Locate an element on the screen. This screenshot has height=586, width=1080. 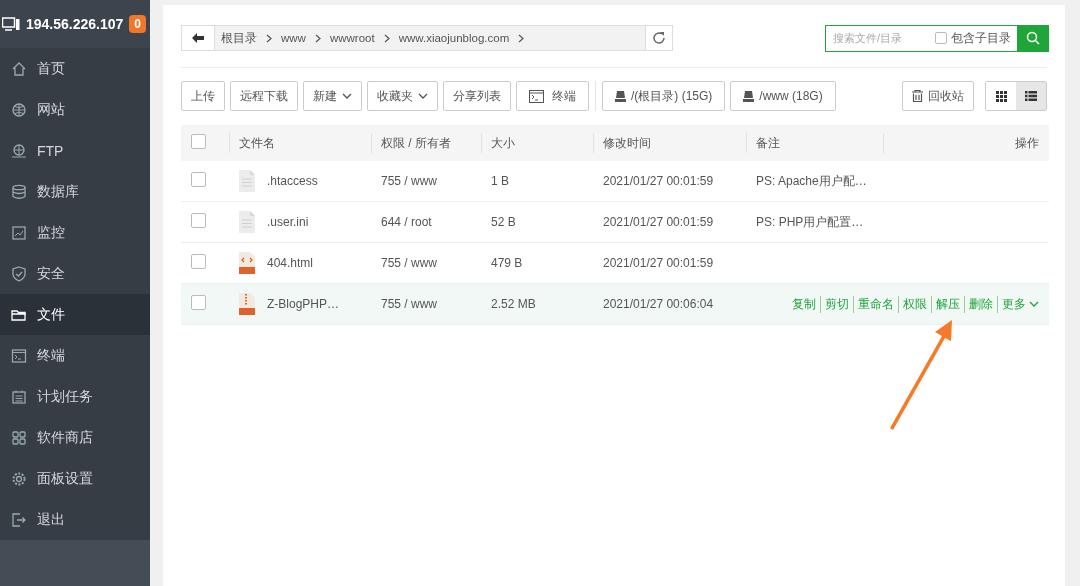
toolbar-button: 分享列表 is located at coordinates (477, 96).